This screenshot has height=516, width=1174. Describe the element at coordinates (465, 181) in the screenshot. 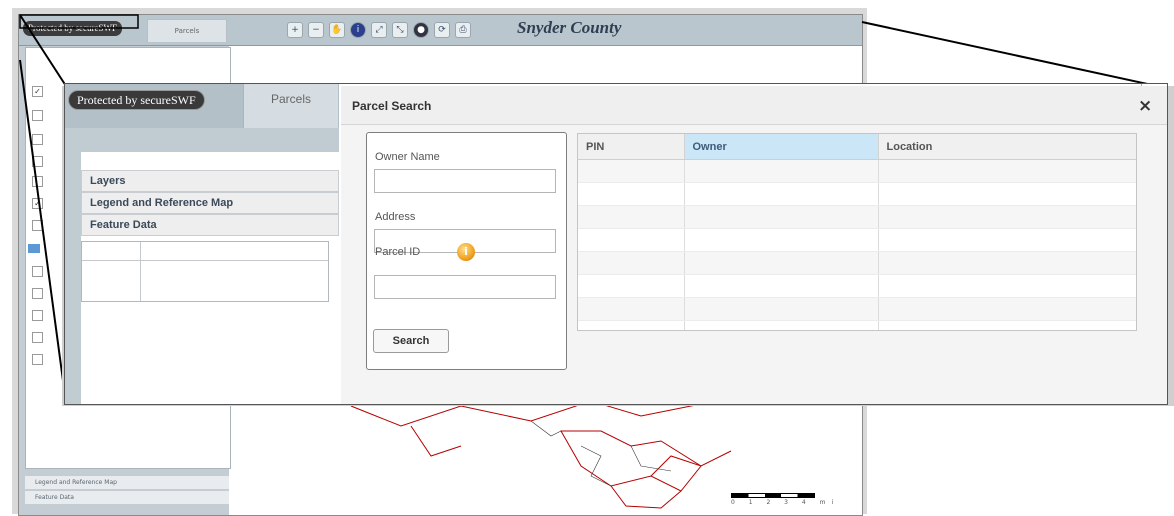

I see `owner-name-field` at that location.